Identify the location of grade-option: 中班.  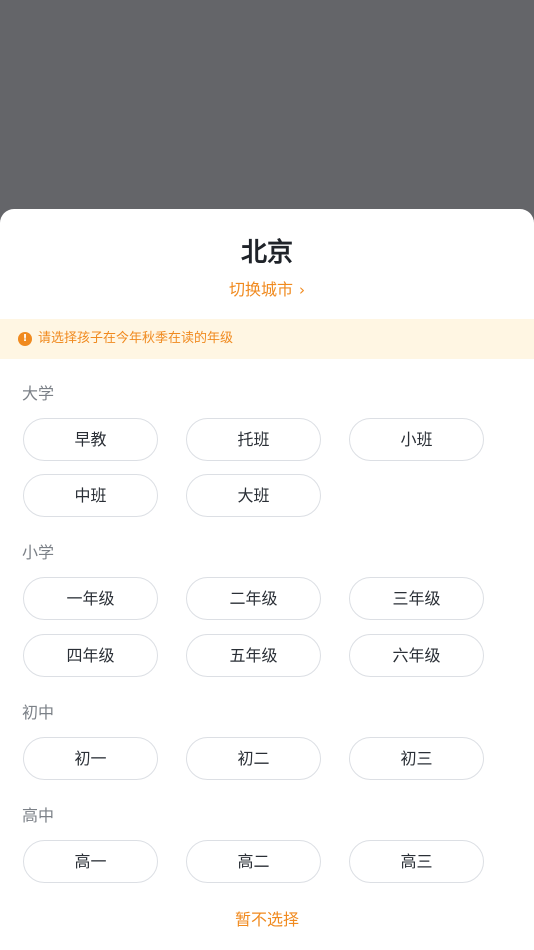
(90, 495).